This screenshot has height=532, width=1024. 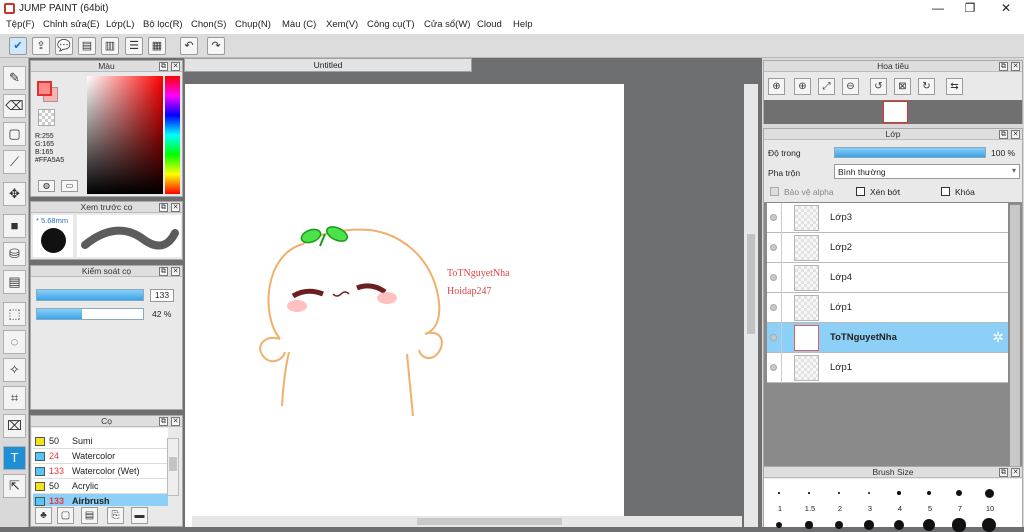 I want to click on menu-layer: Lớp(L), so click(x=120, y=24).